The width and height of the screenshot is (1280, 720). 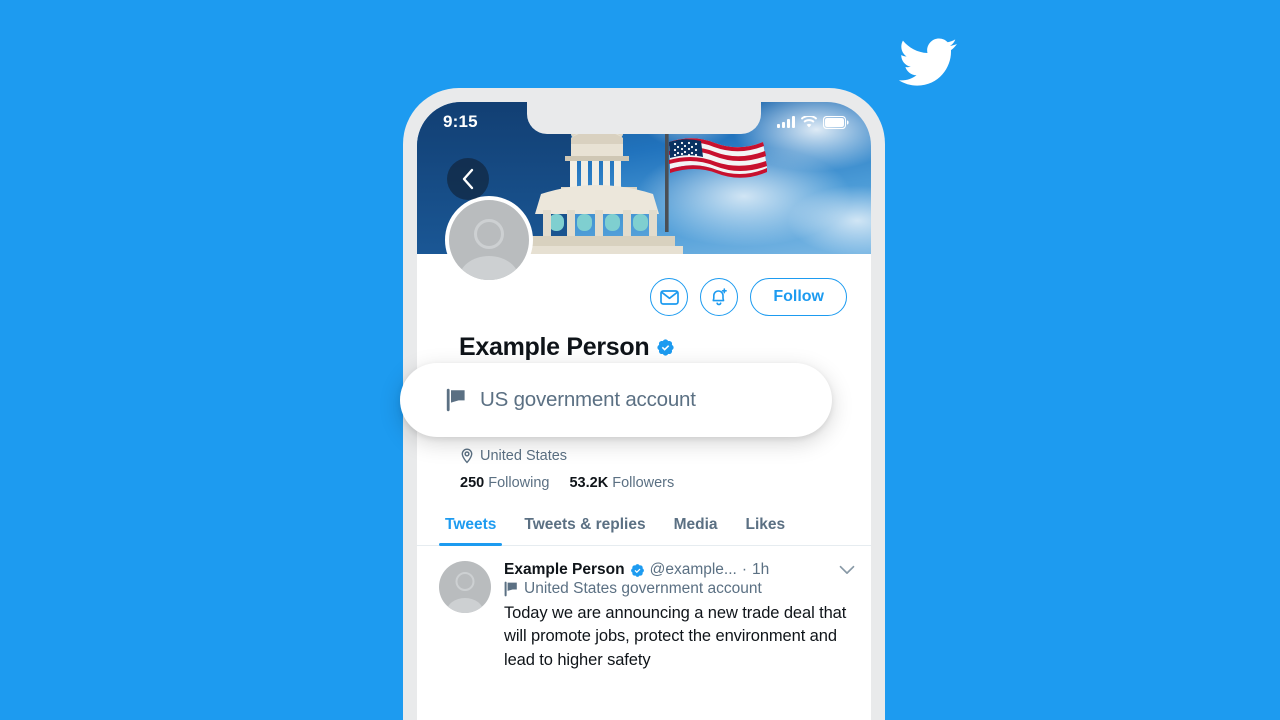 What do you see at coordinates (643, 588) in the screenshot?
I see `tweet-government-label: United States government account` at bounding box center [643, 588].